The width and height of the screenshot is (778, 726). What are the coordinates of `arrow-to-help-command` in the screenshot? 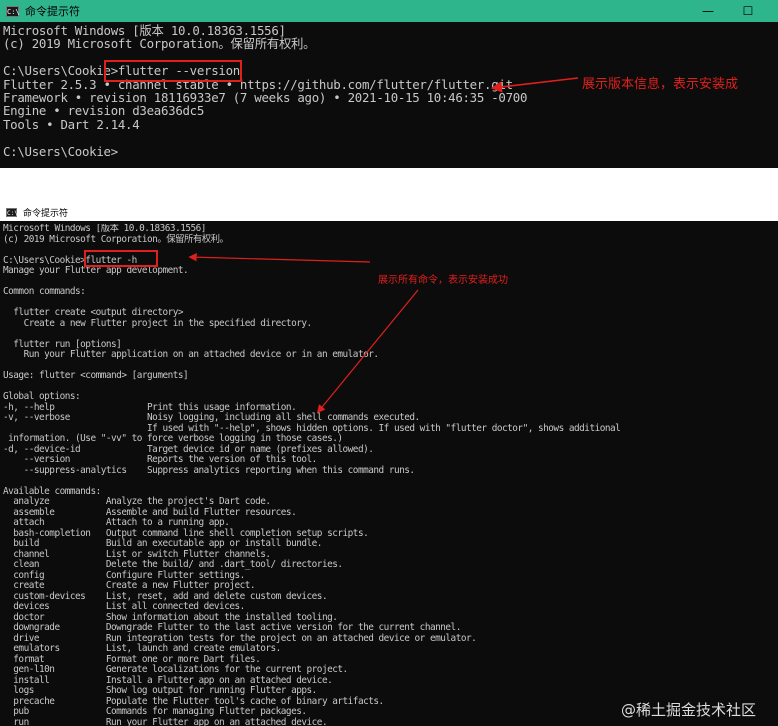 It's located at (279, 257).